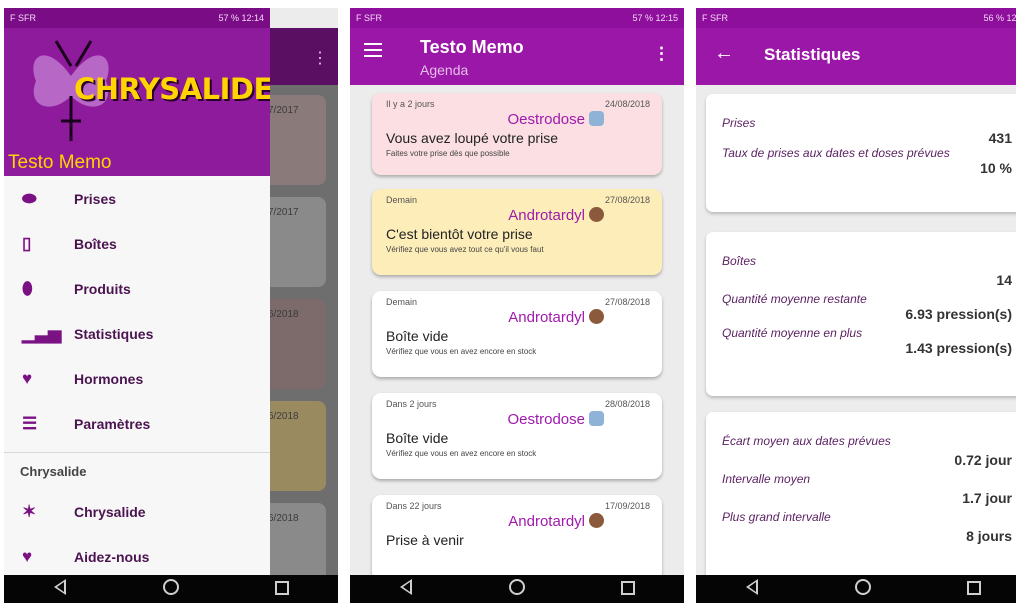 The image size is (1016, 603). What do you see at coordinates (29, 198) in the screenshot?
I see `lips-icon: ⬬` at bounding box center [29, 198].